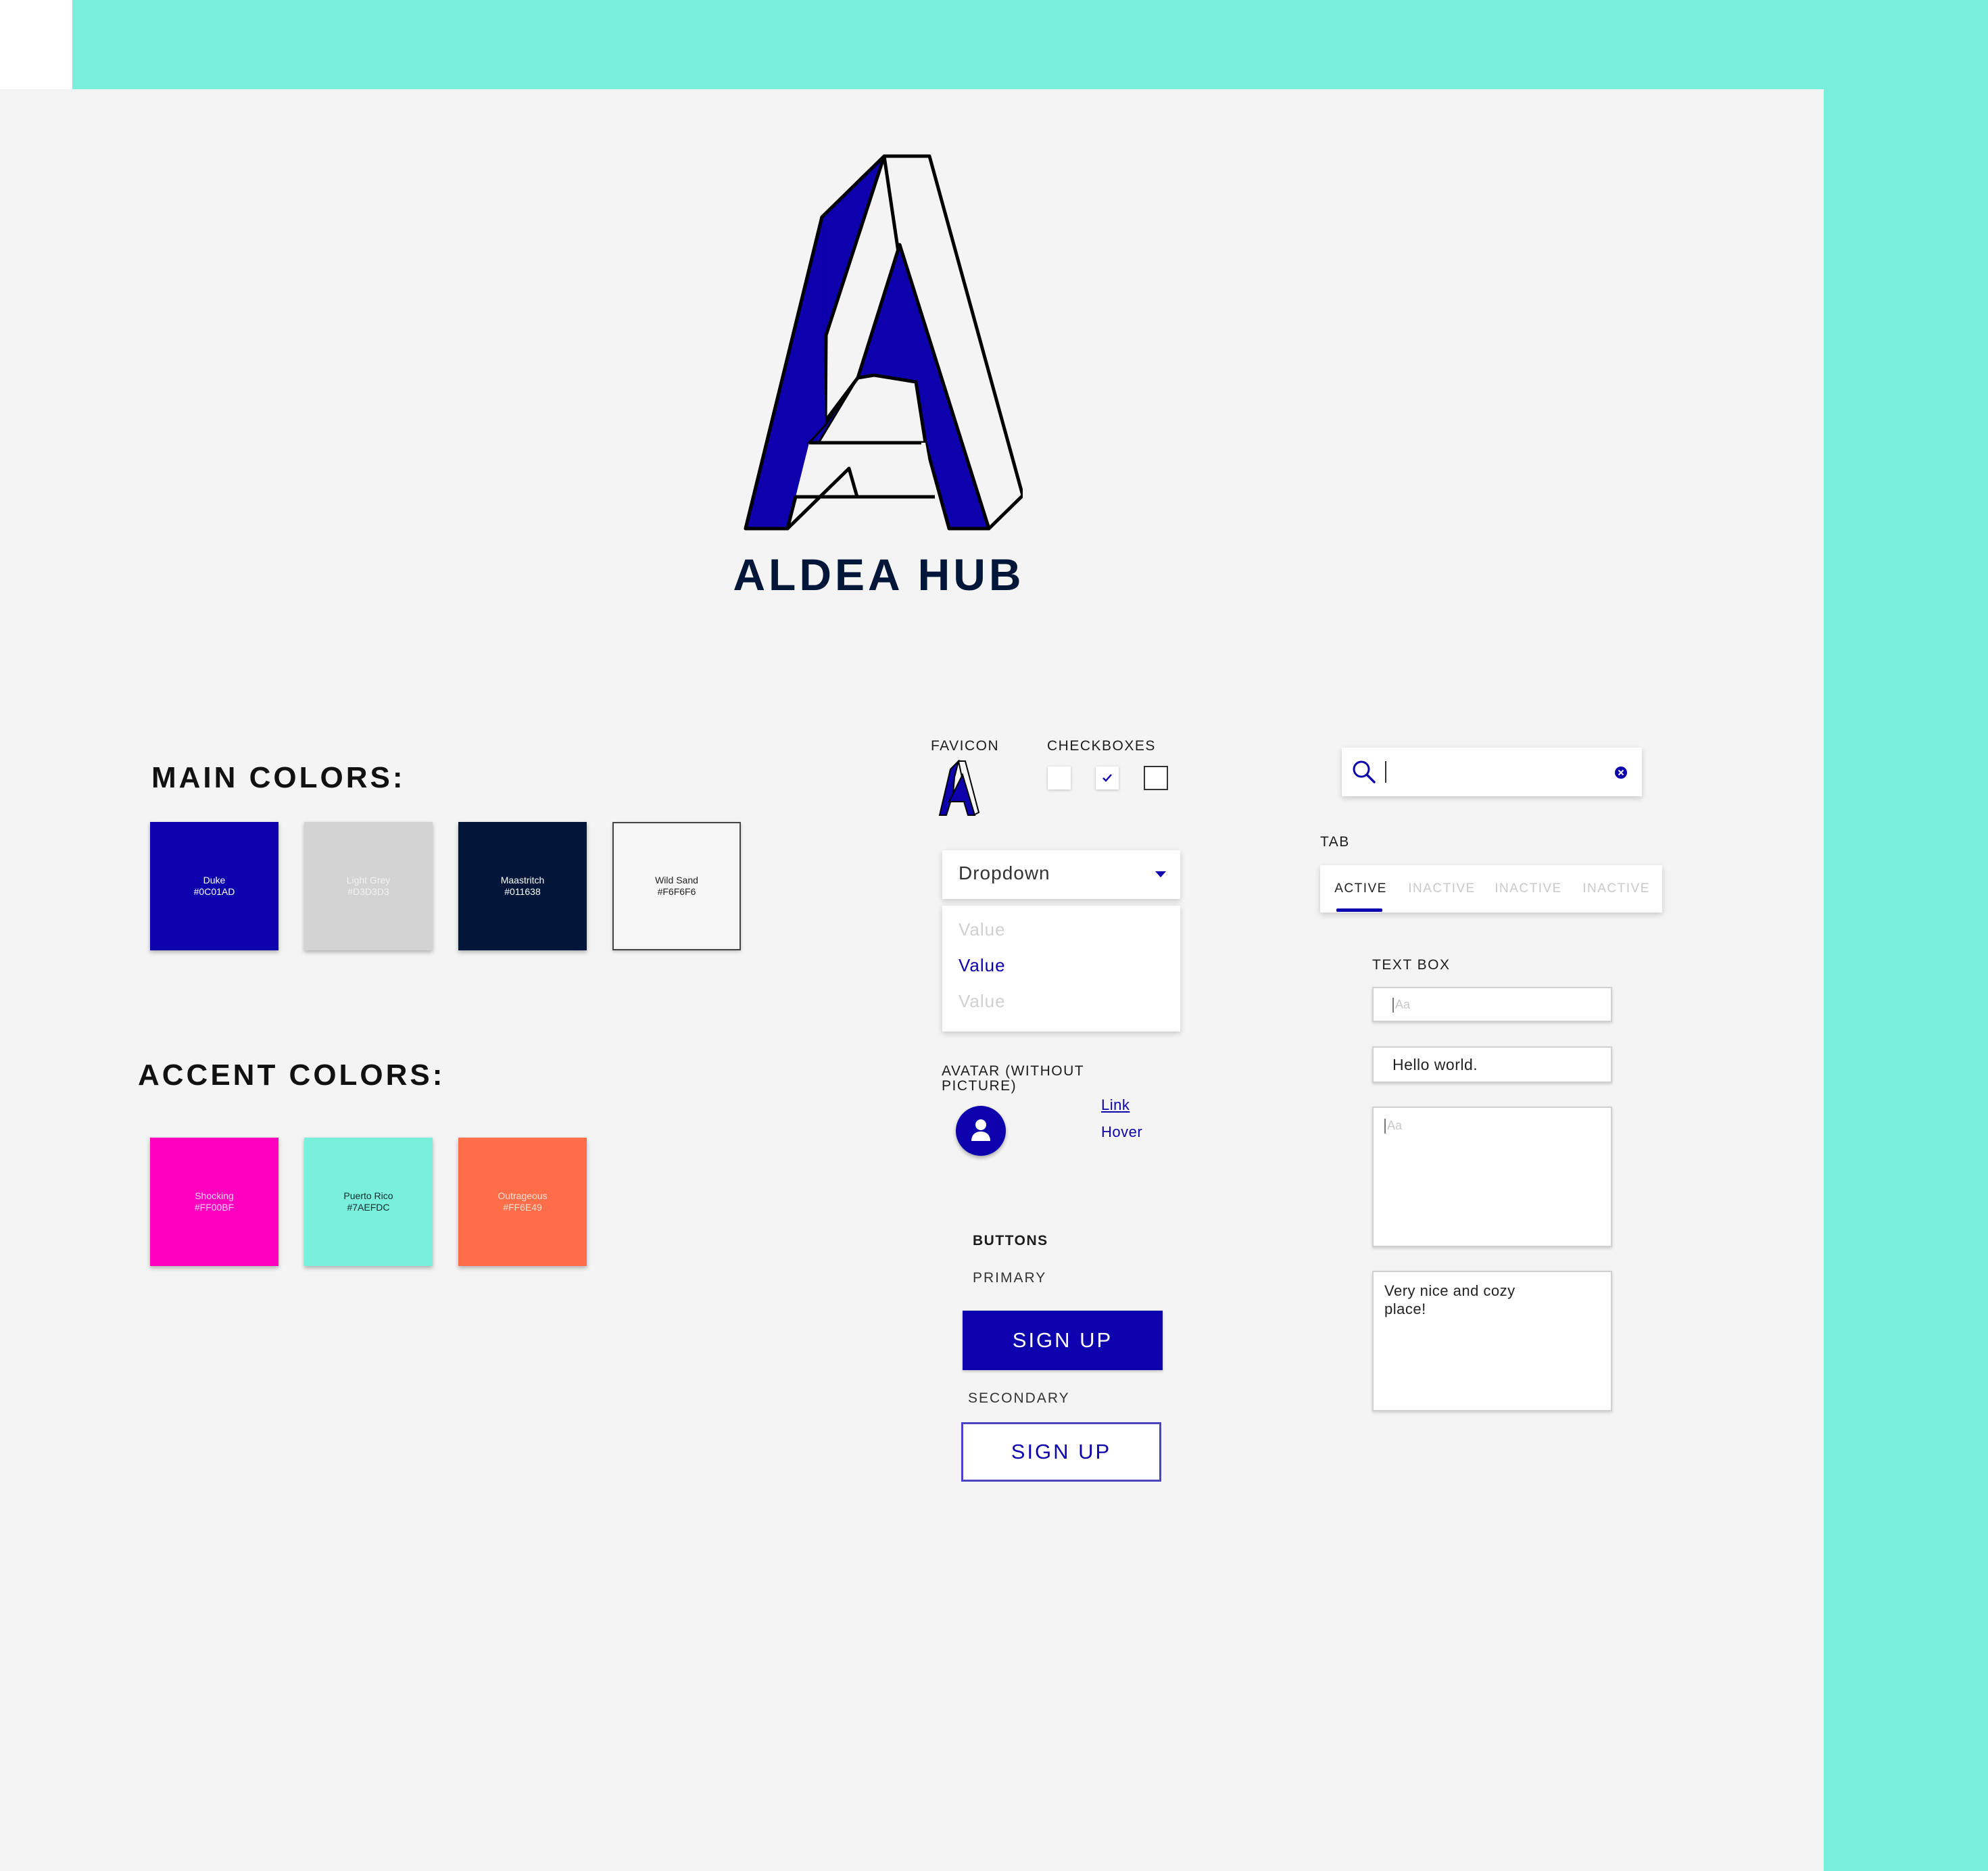 The image size is (1988, 1871). What do you see at coordinates (1121, 1132) in the screenshot?
I see `link-hover-text: Hover` at bounding box center [1121, 1132].